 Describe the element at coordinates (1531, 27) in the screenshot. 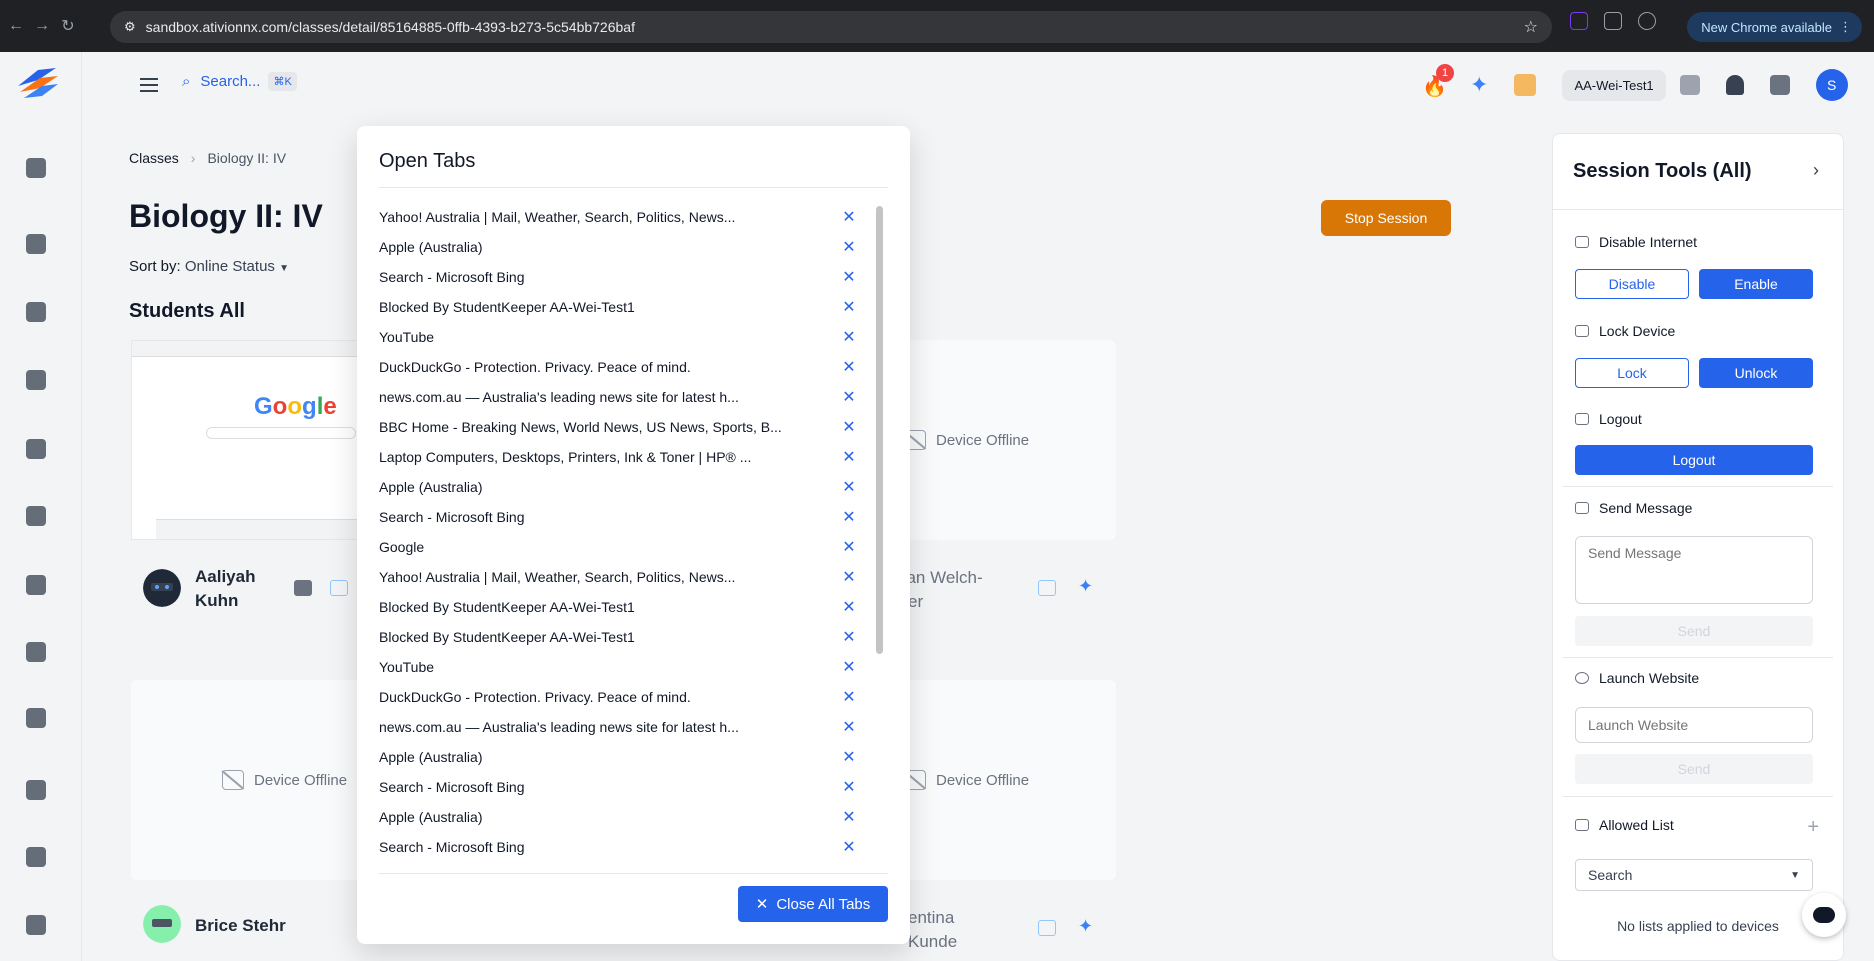

I see `bookmark-star-icon: ☆` at that location.